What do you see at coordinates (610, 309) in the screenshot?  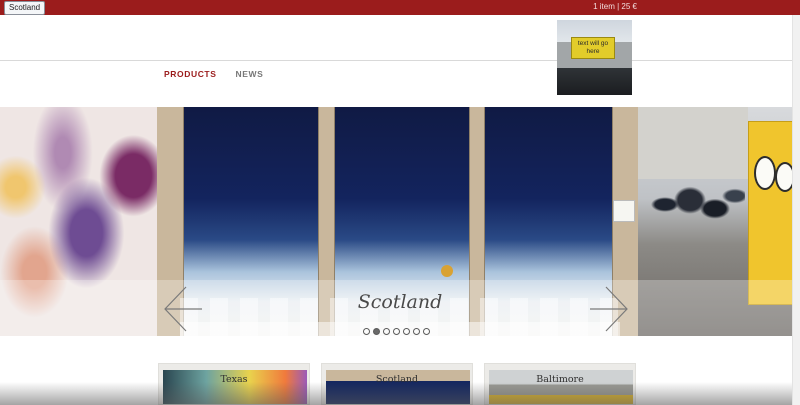 I see `chevron-right-icon` at bounding box center [610, 309].